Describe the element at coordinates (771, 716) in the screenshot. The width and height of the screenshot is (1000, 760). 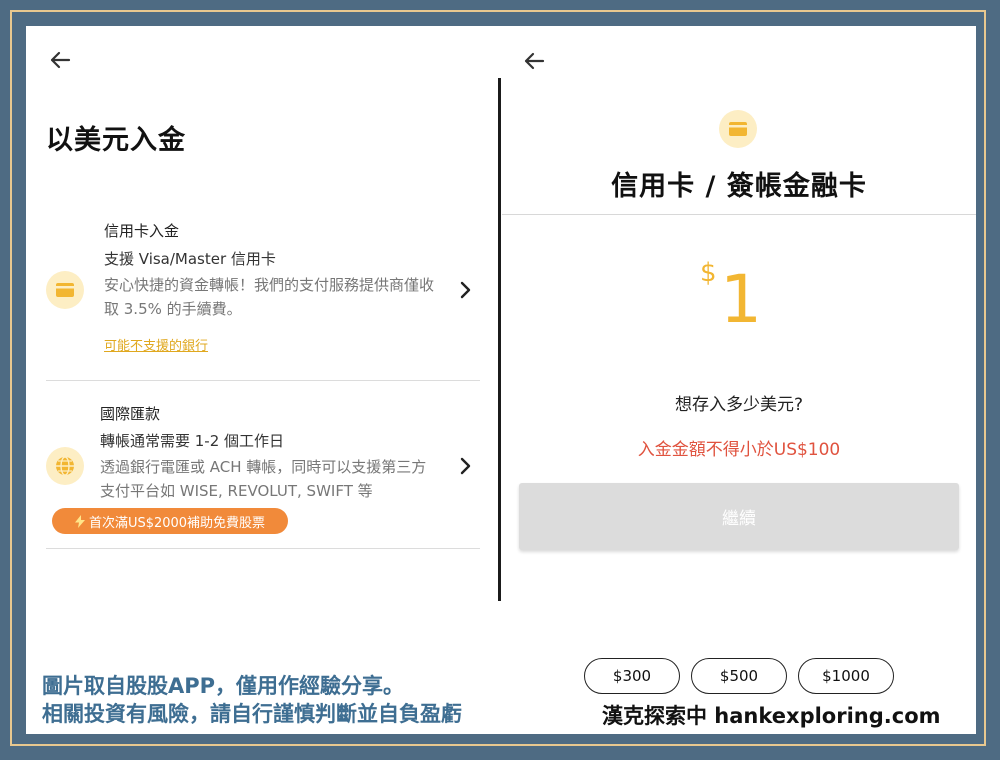
I see `brand-watermark: 漢克探索中 hankexploring.com` at that location.